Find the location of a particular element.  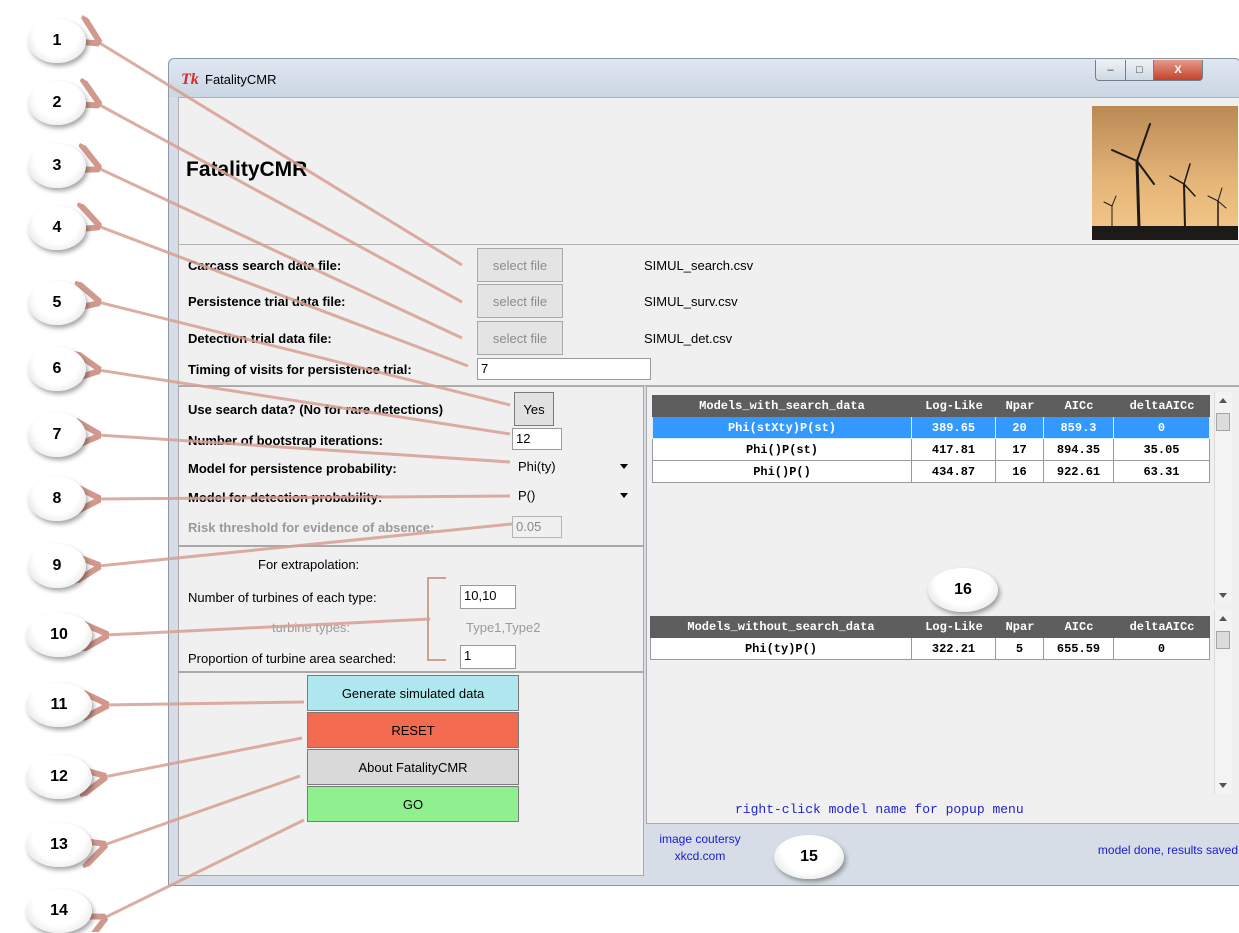

timing-label: Timing of visits for persistence trial: is located at coordinates (300, 369).